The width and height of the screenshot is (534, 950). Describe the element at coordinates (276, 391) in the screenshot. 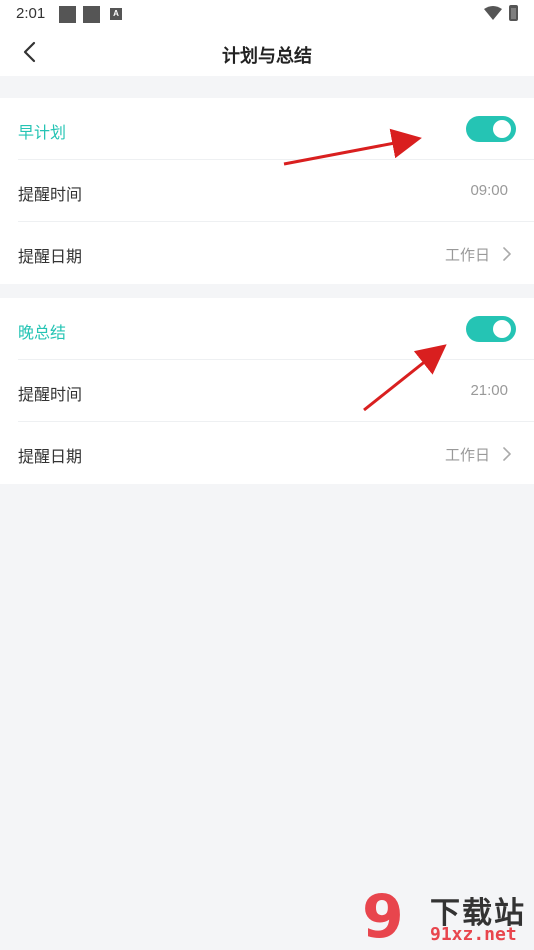

I see `evening-reminder-time-row: 提醒时间 21:00` at that location.